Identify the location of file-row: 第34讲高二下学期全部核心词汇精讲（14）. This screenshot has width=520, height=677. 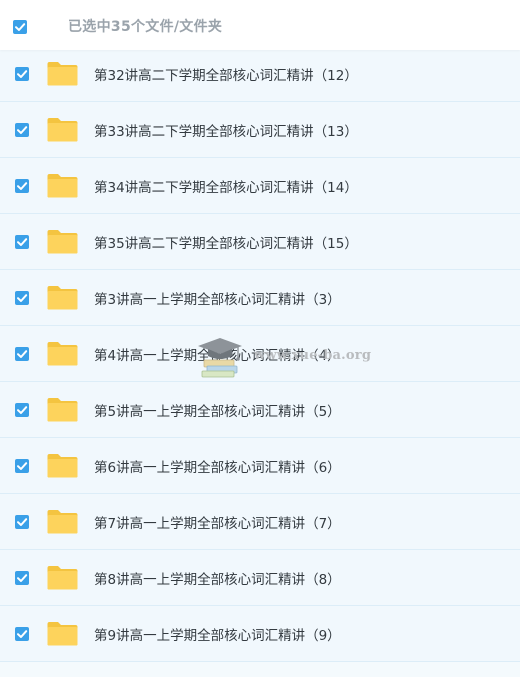
(260, 186).